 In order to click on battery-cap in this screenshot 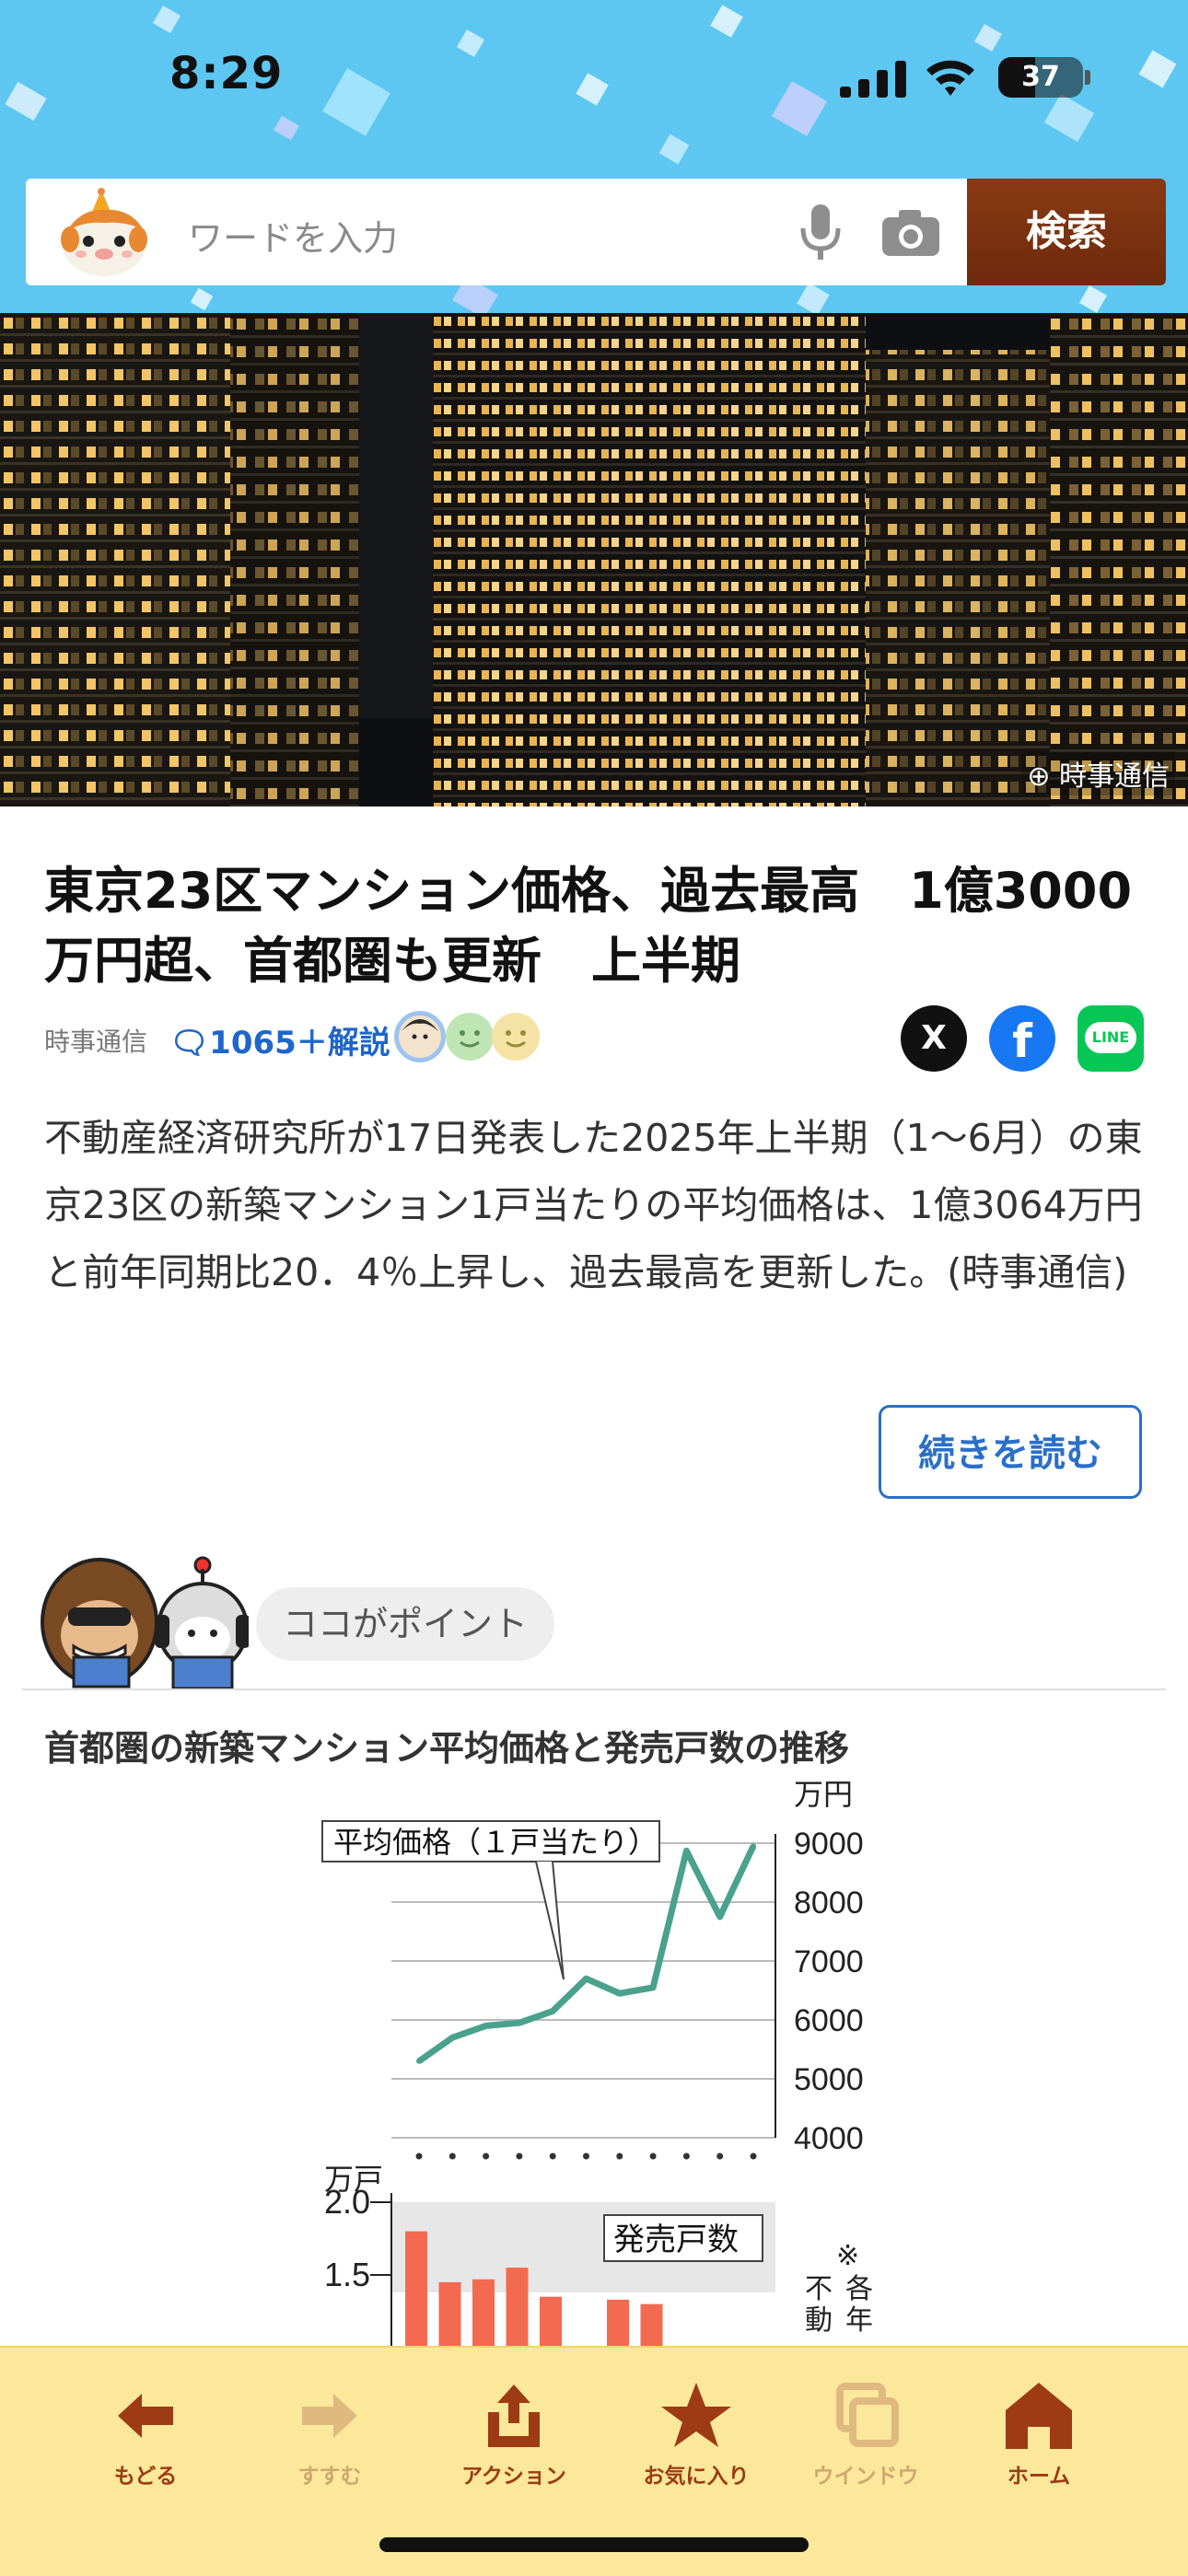, I will do `click(1087, 77)`.